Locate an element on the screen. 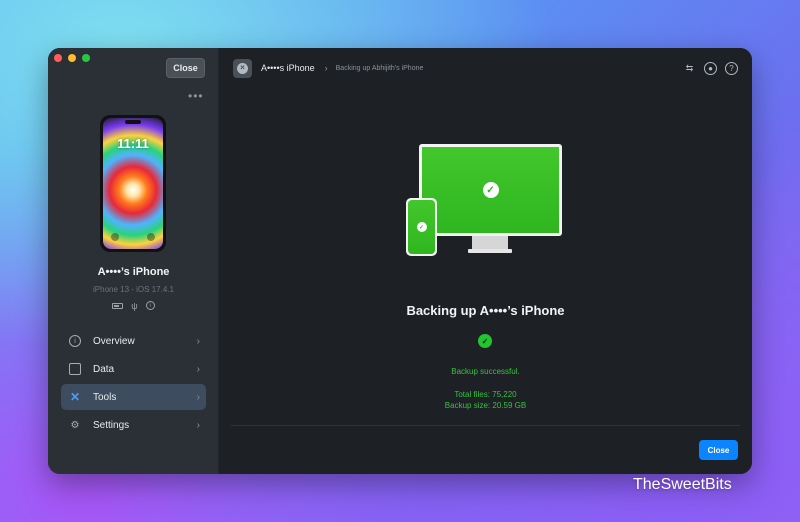  minimize-window-button is located at coordinates (72, 58).